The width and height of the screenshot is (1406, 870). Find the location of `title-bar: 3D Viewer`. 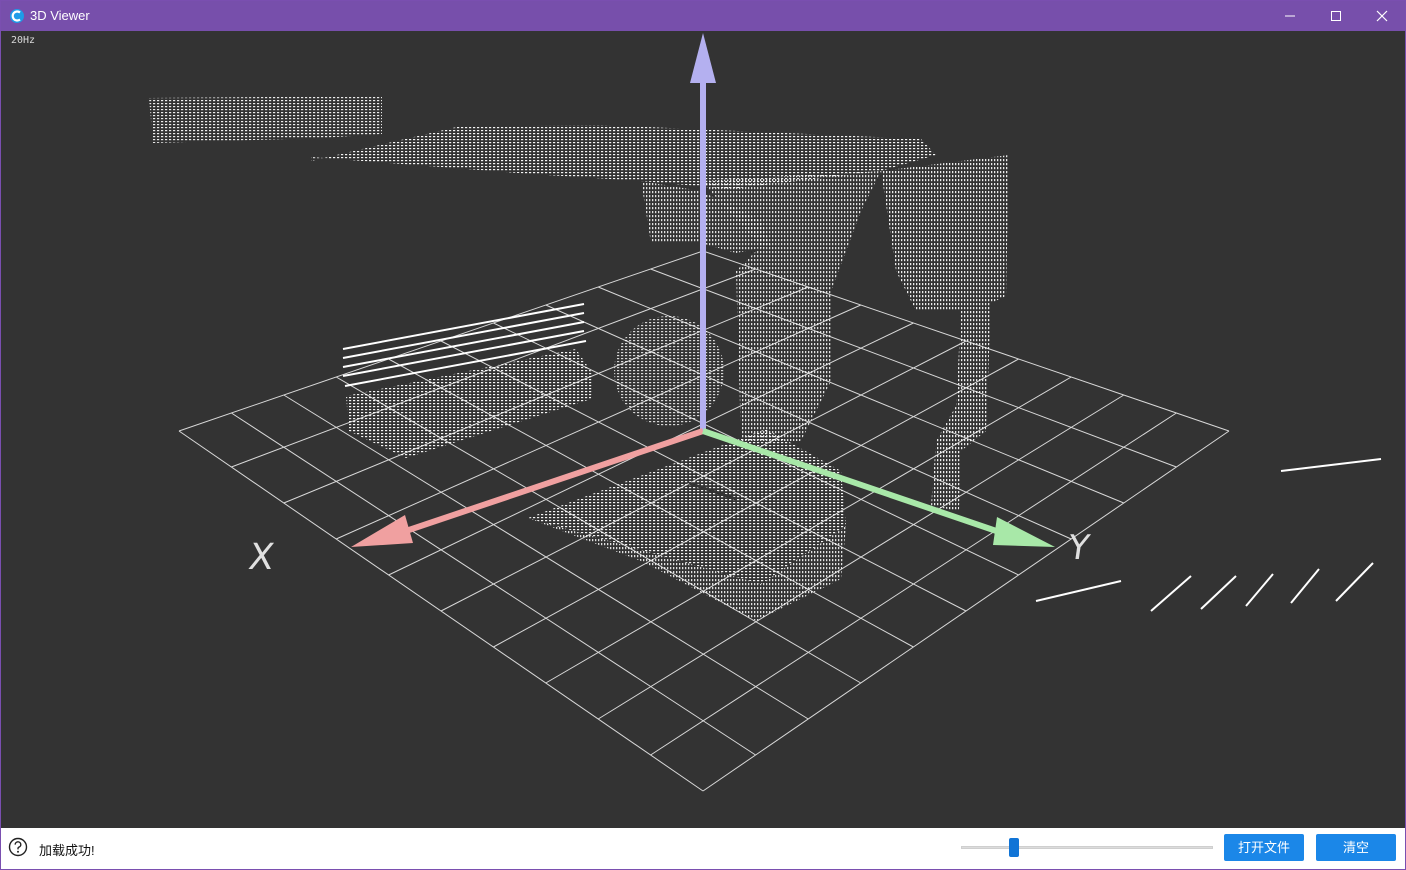

title-bar: 3D Viewer is located at coordinates (703, 16).